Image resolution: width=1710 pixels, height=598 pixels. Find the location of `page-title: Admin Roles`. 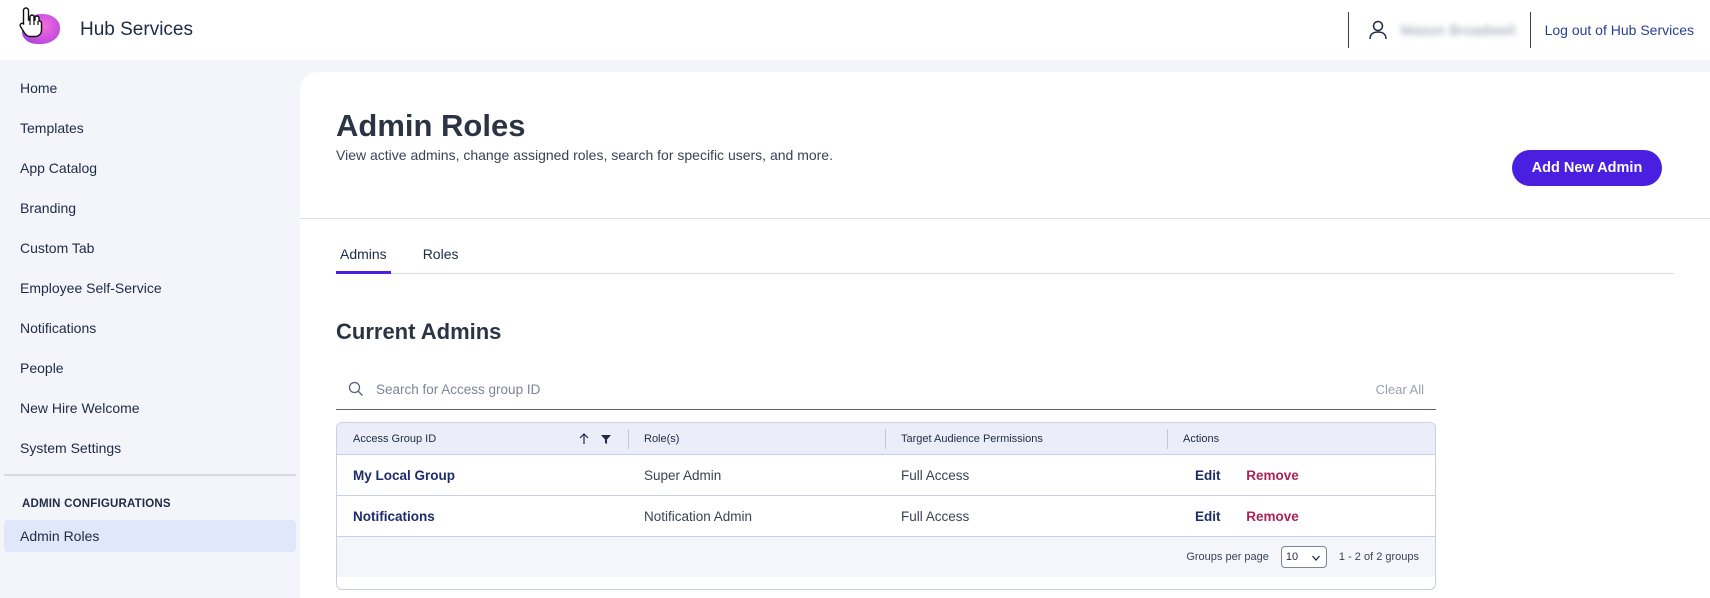

page-title: Admin Roles is located at coordinates (431, 125).